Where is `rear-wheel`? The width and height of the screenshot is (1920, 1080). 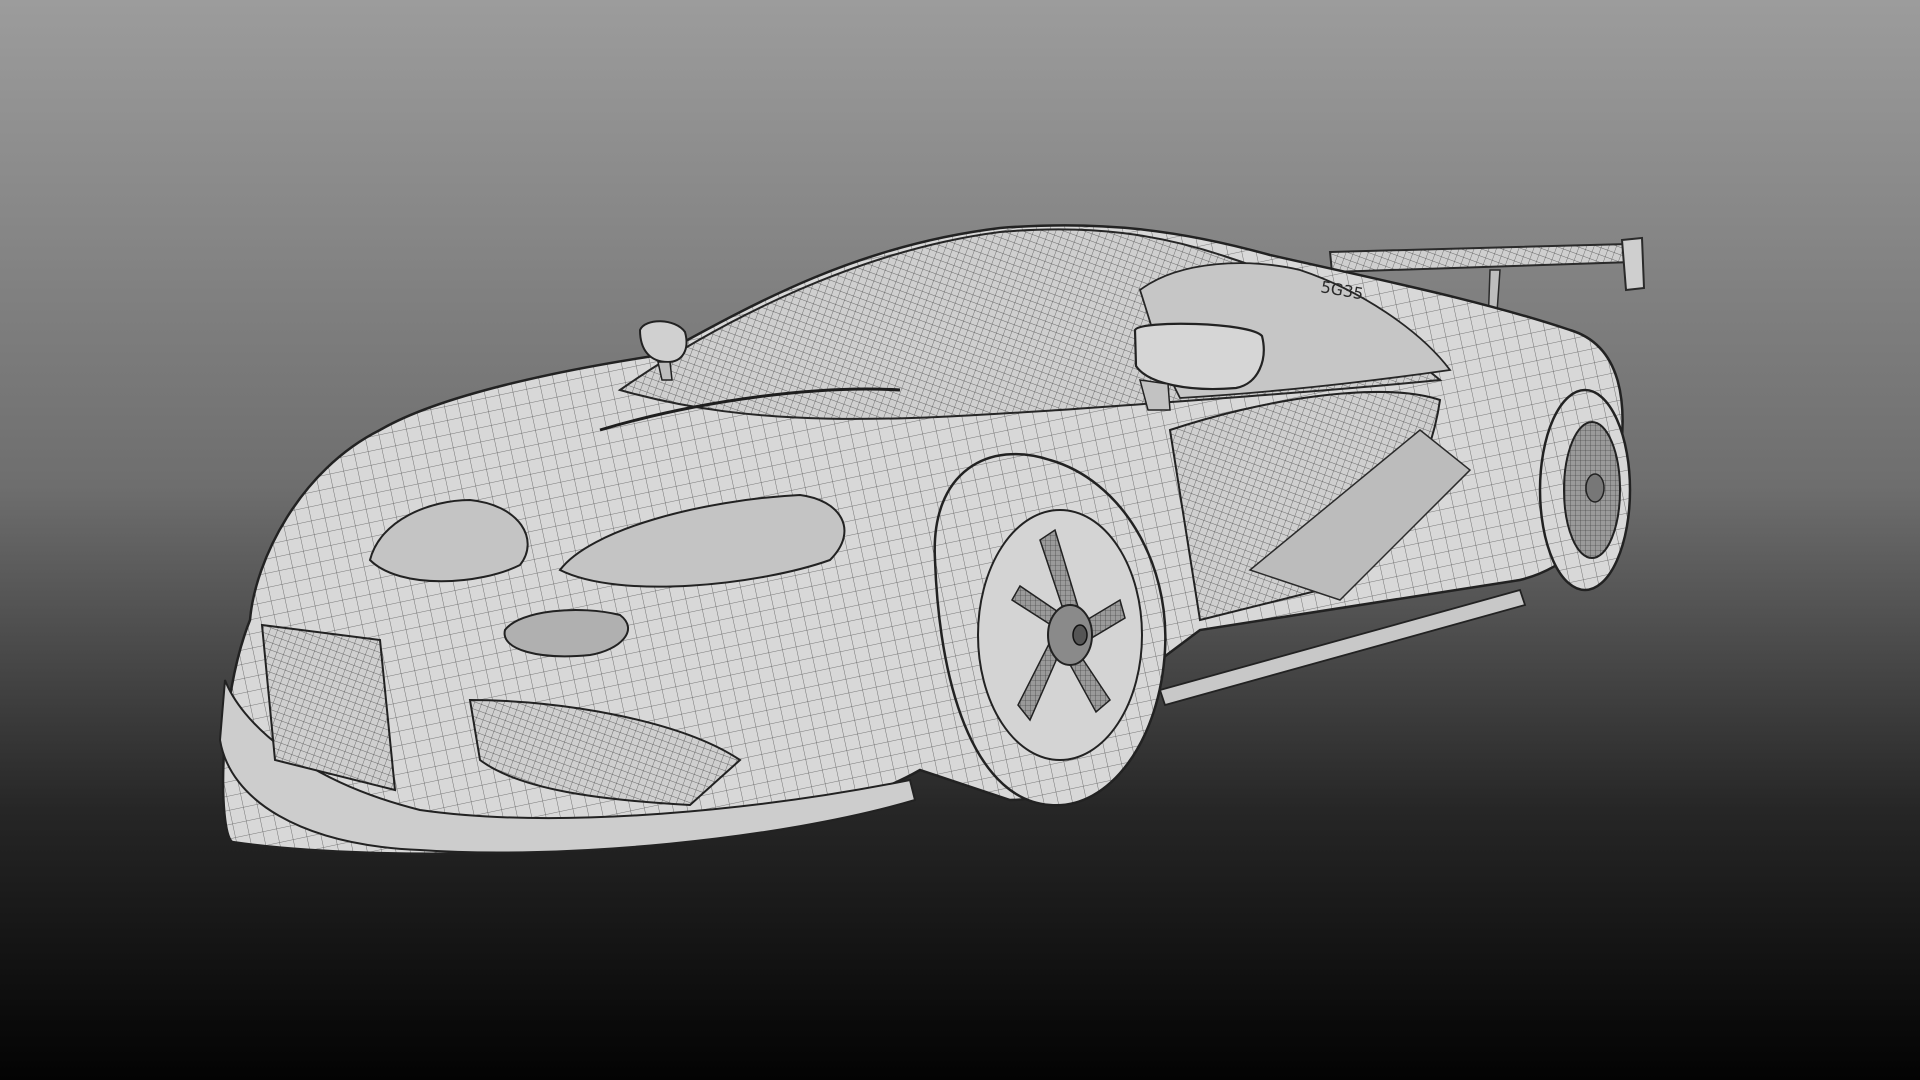
rear-wheel is located at coordinates (1585, 490).